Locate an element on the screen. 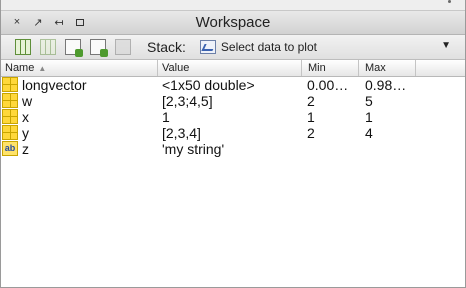 Image resolution: width=466 pixels, height=288 pixels. variable-max: 5 is located at coordinates (369, 101).